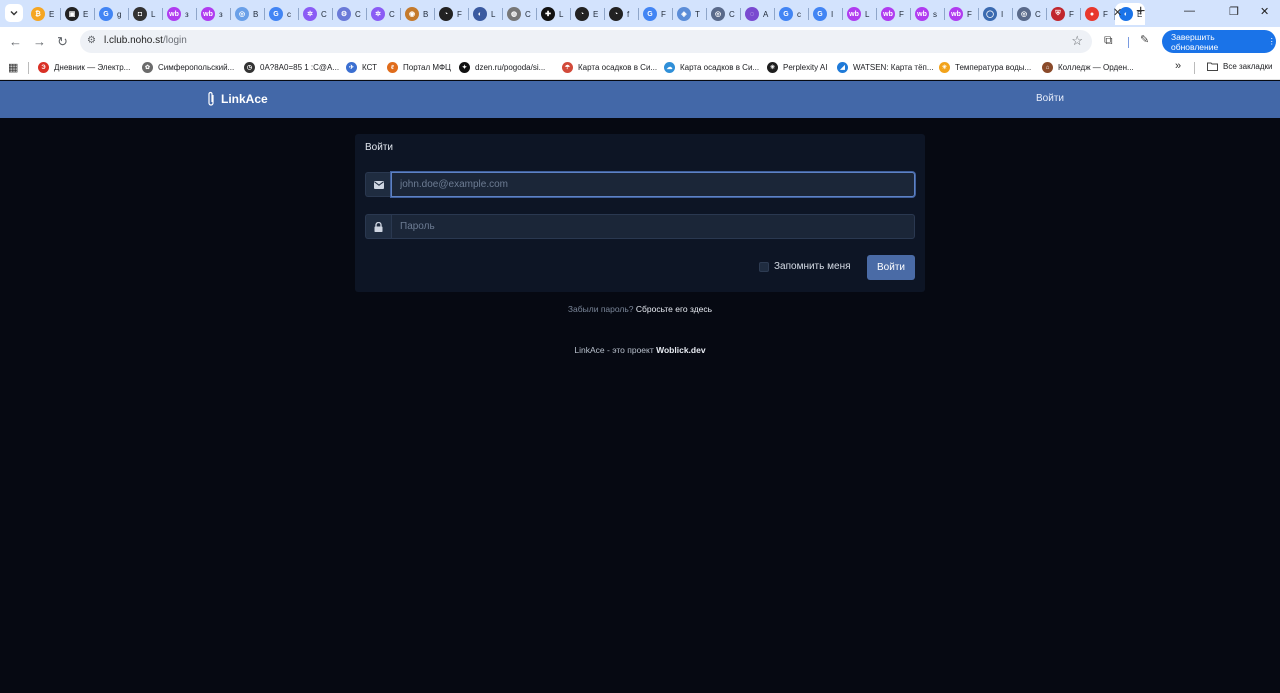 This screenshot has width=1280, height=693. I want to click on browser-tab: ◔ f, so click(622, 14).